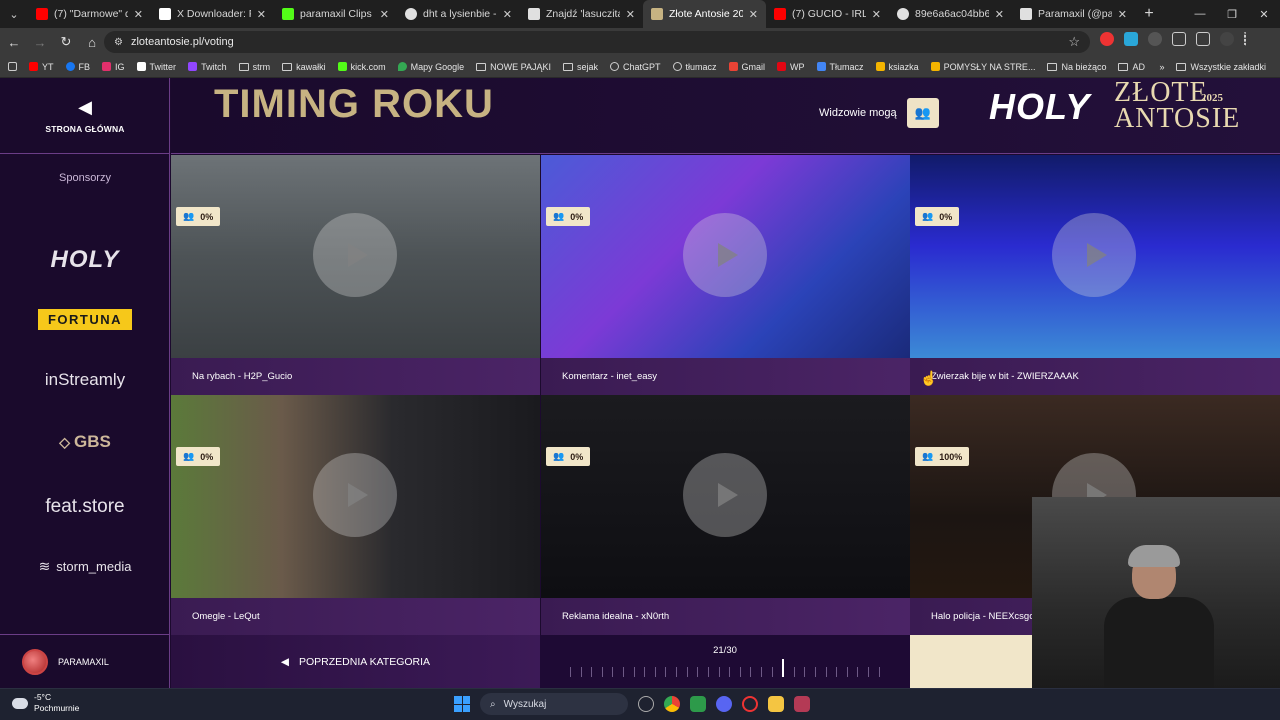 Image resolution: width=1280 pixels, height=720 pixels. Describe the element at coordinates (458, 14) in the screenshot. I see `browser-tab: dht a lysienbie - Szuk✕` at that location.